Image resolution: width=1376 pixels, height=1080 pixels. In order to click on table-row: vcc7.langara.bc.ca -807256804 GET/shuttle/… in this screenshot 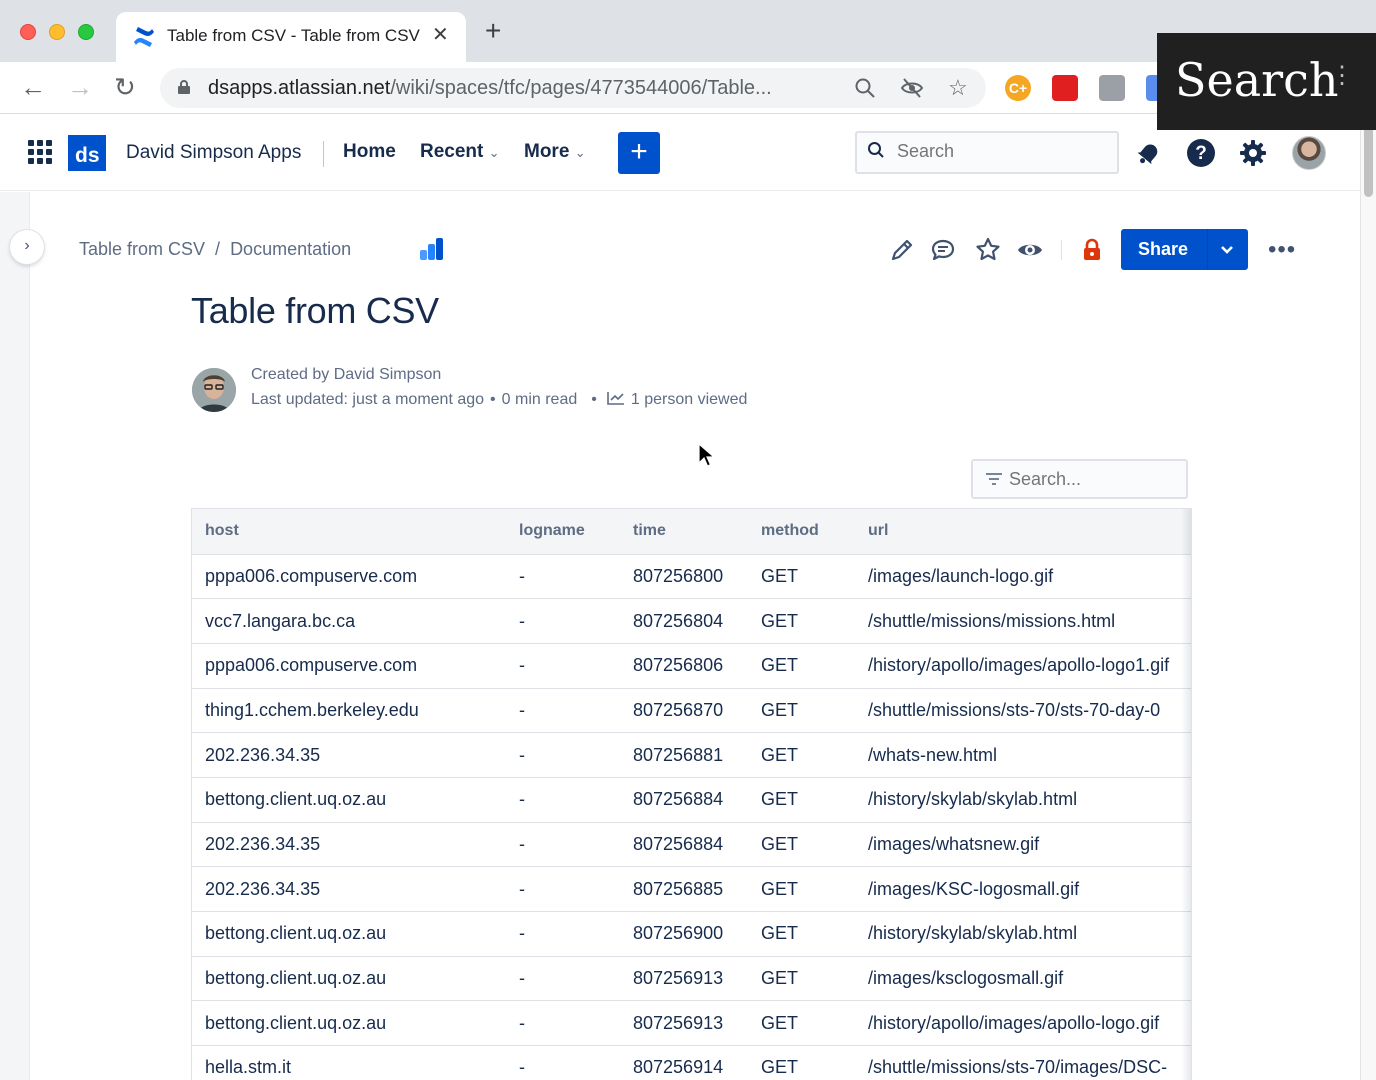, I will do `click(691, 621)`.